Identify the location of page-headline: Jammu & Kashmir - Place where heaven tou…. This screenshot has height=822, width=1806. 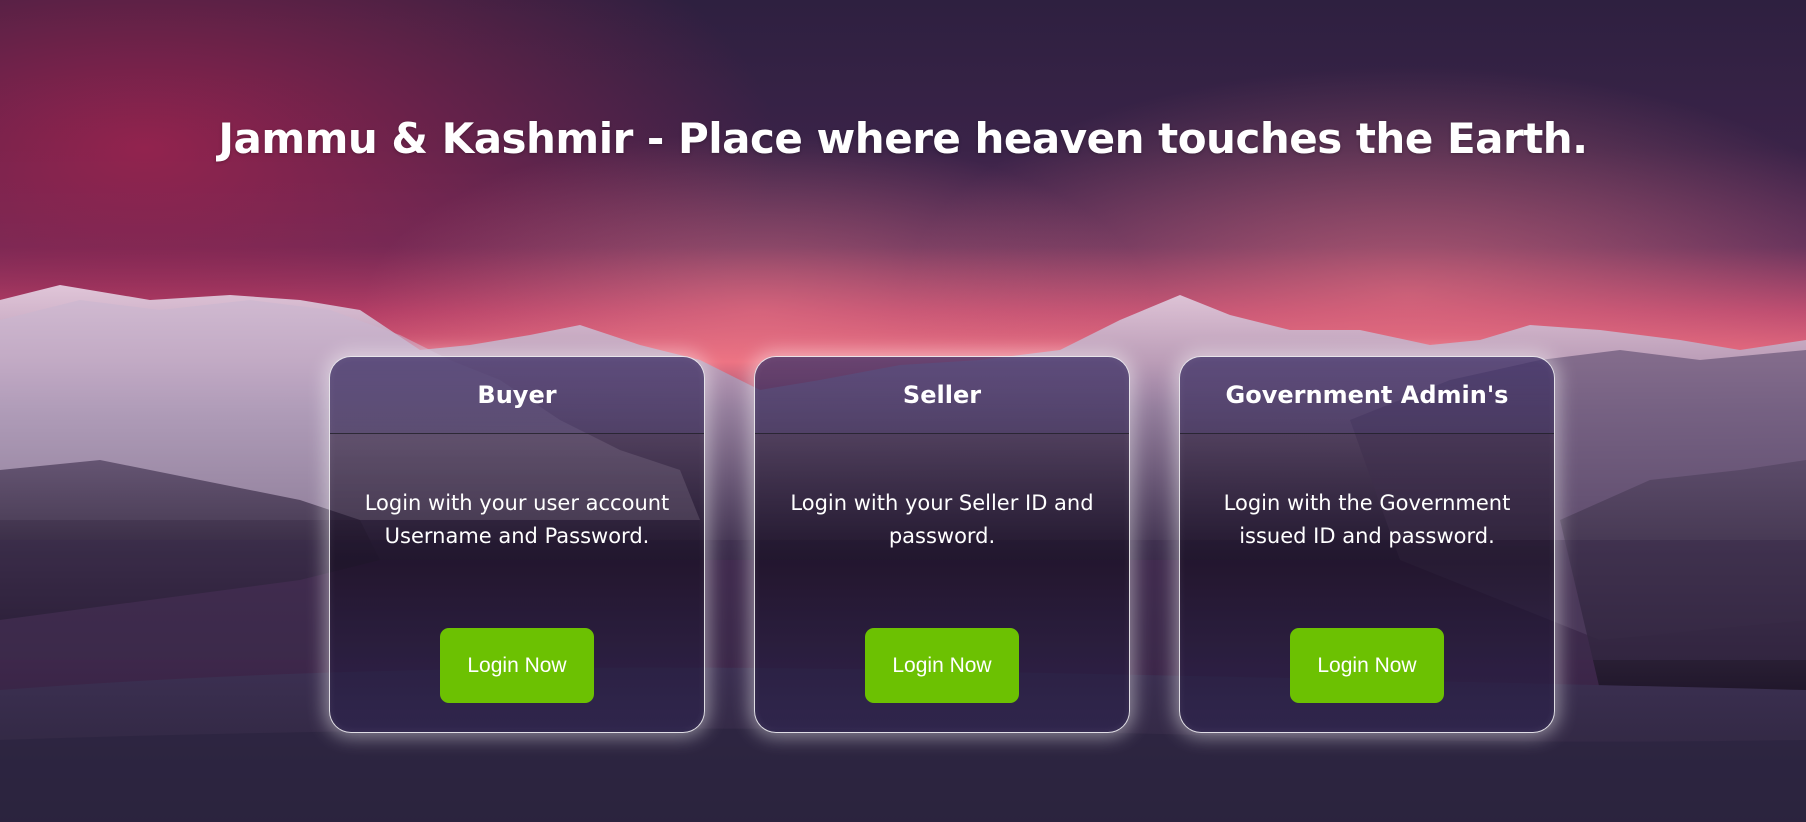
(903, 138).